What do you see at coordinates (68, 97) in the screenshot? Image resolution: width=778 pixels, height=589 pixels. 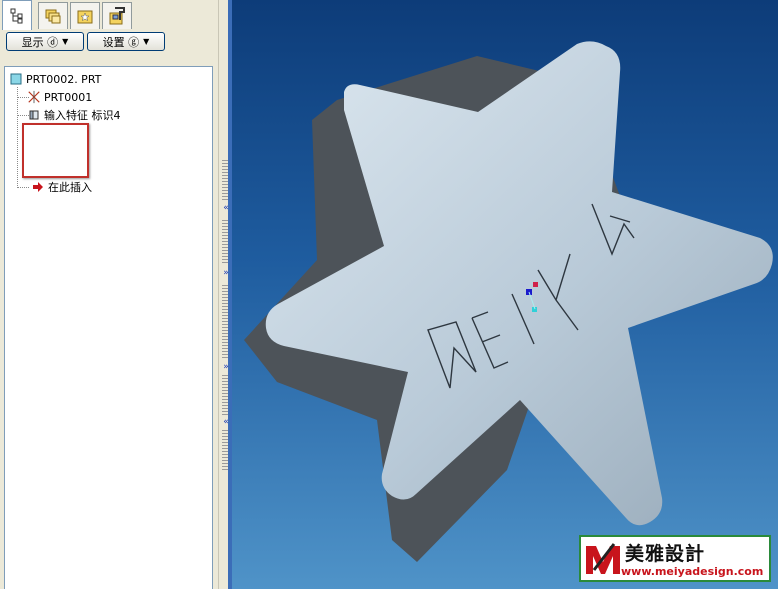 I see `tree-item-label: PRT0001` at bounding box center [68, 97].